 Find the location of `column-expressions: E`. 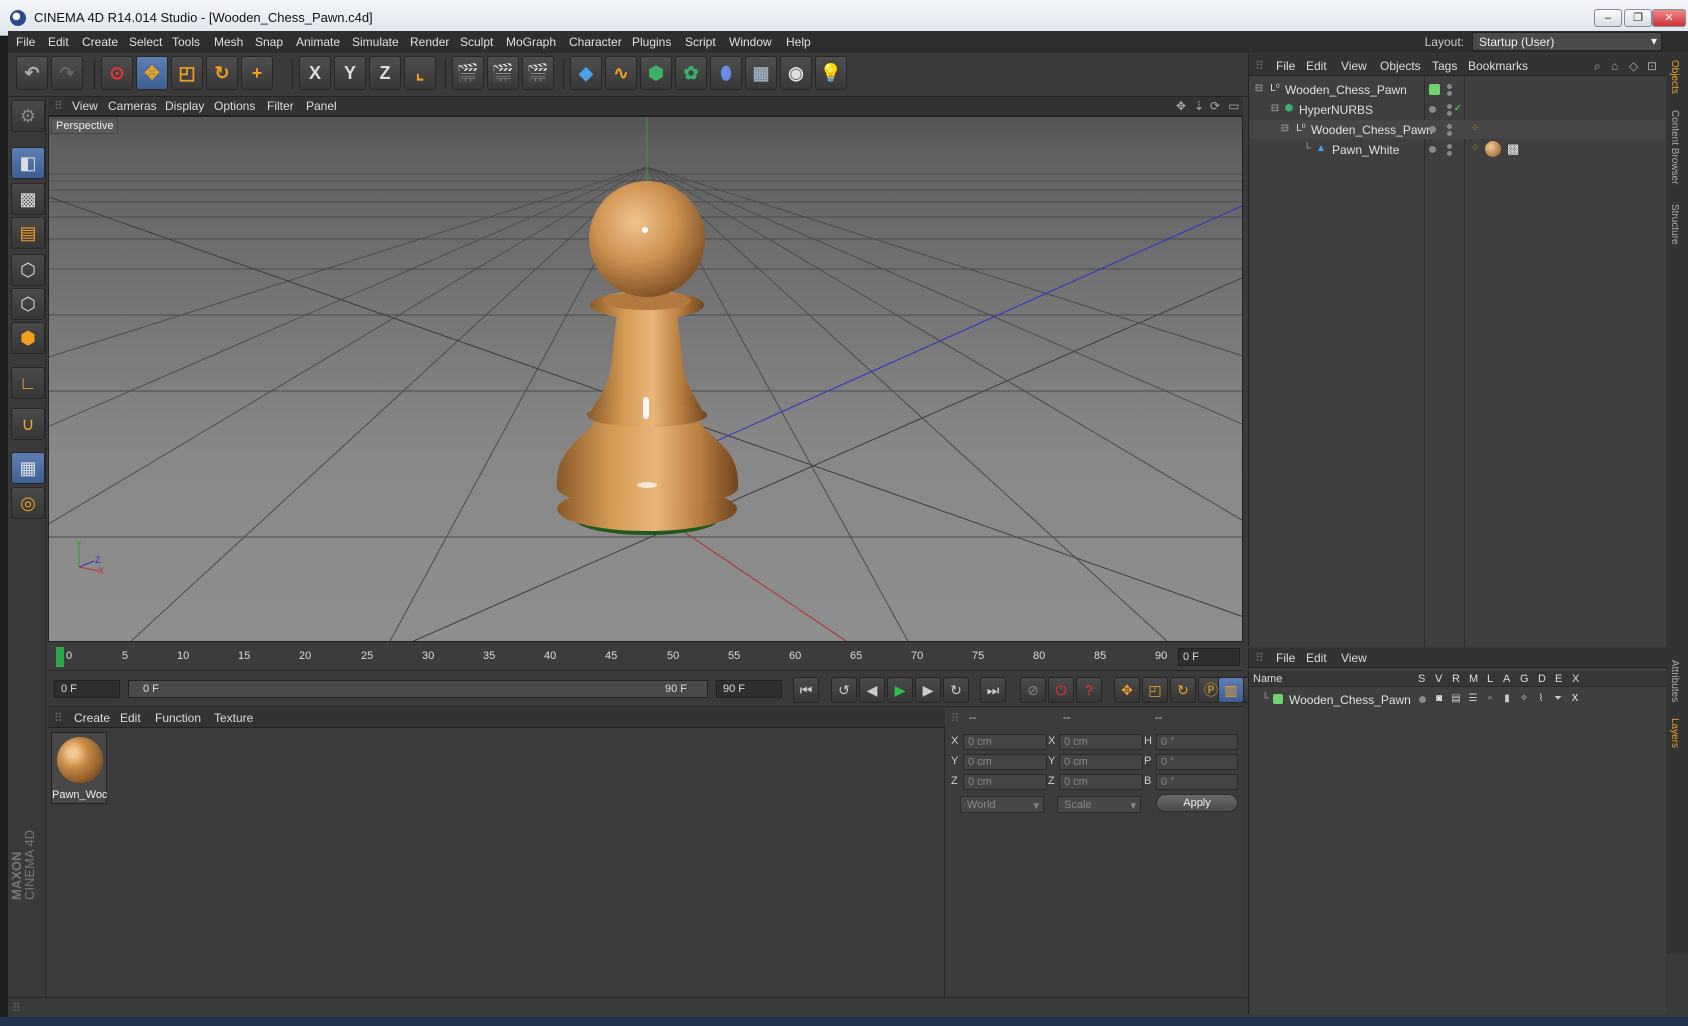

column-expressions: E is located at coordinates (1558, 679).